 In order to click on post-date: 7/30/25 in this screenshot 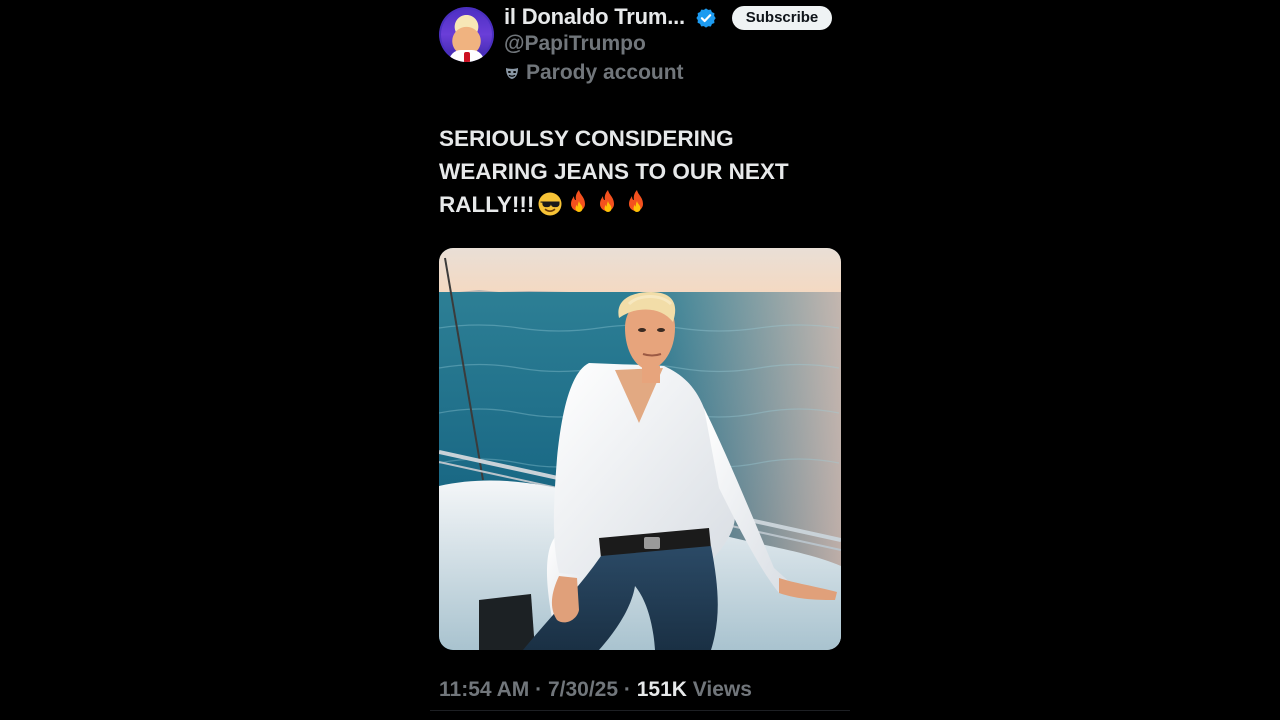, I will do `click(583, 689)`.